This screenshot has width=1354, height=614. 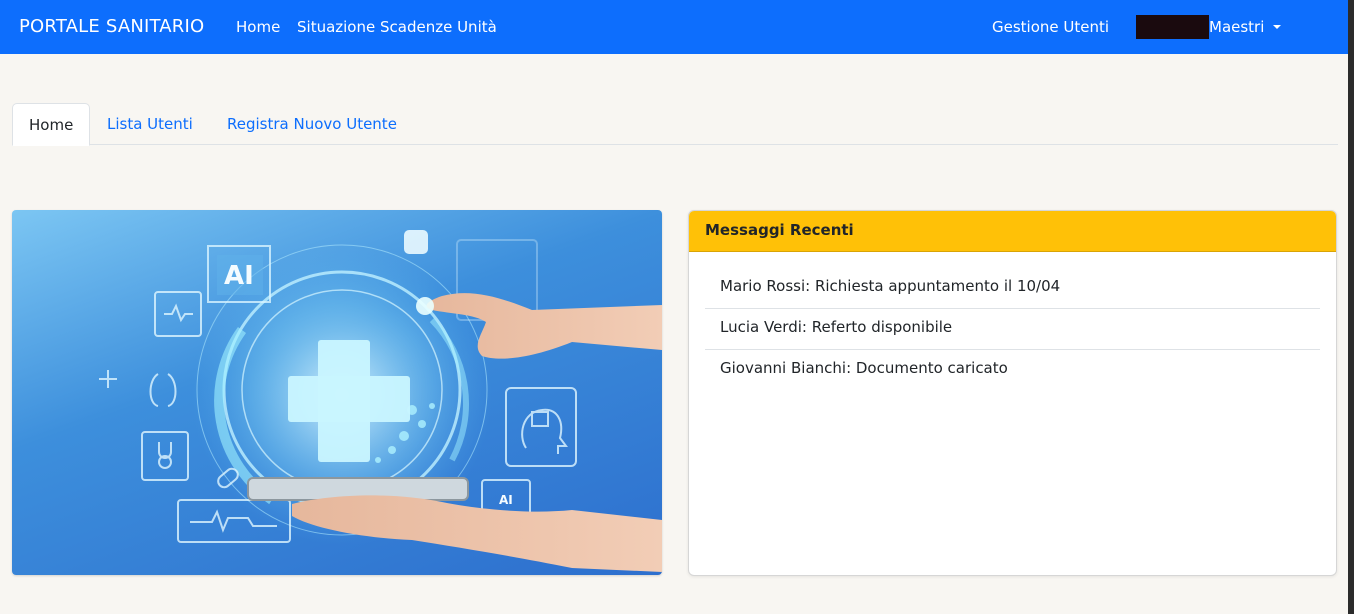 What do you see at coordinates (1012, 231) in the screenshot?
I see `recent-messages-header: Messaggi Recenti` at bounding box center [1012, 231].